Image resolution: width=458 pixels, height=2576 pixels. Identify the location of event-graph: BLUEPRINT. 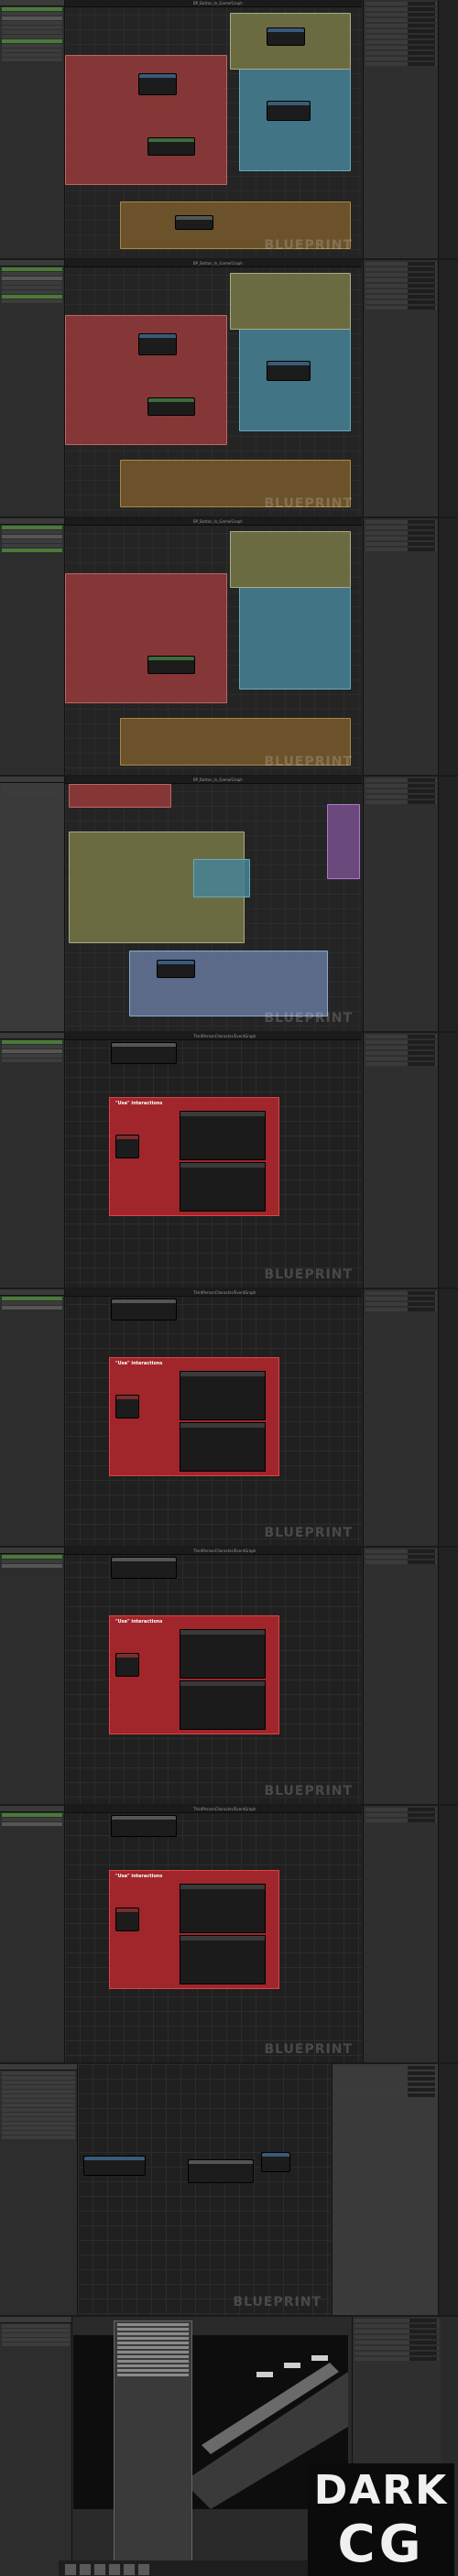
(205, 2189).